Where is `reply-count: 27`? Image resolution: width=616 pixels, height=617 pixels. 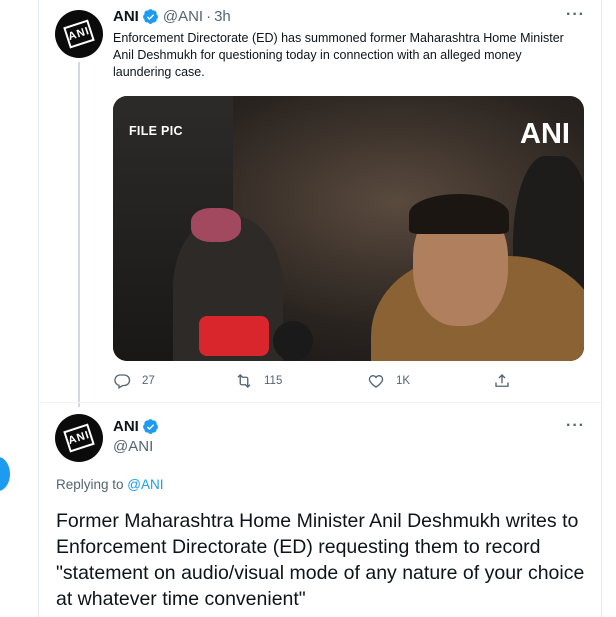
reply-count: 27 is located at coordinates (148, 381).